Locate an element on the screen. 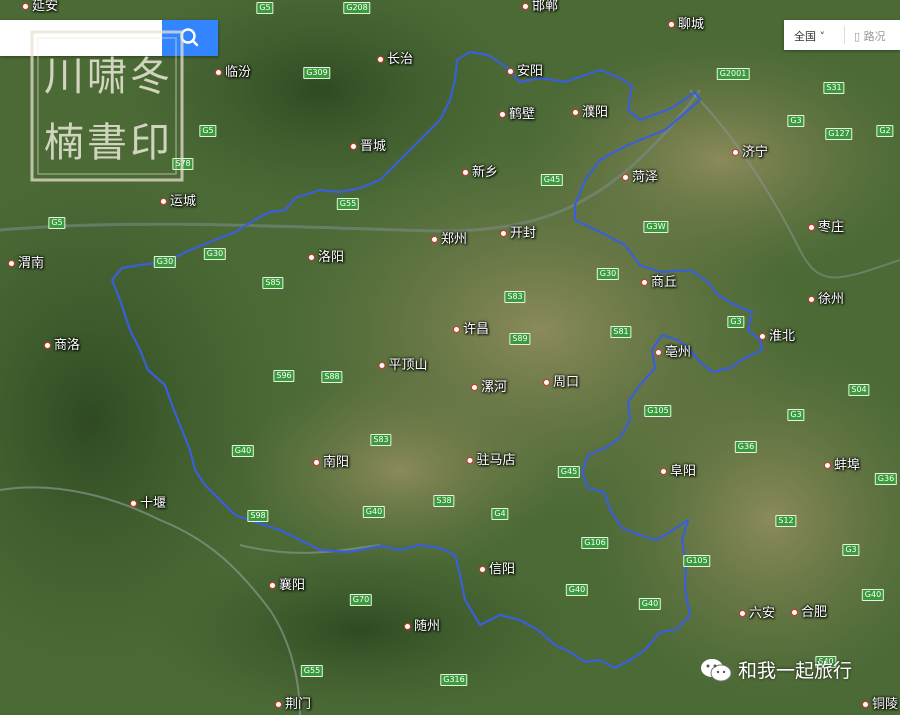  city-label: 晋城 is located at coordinates (367, 147).